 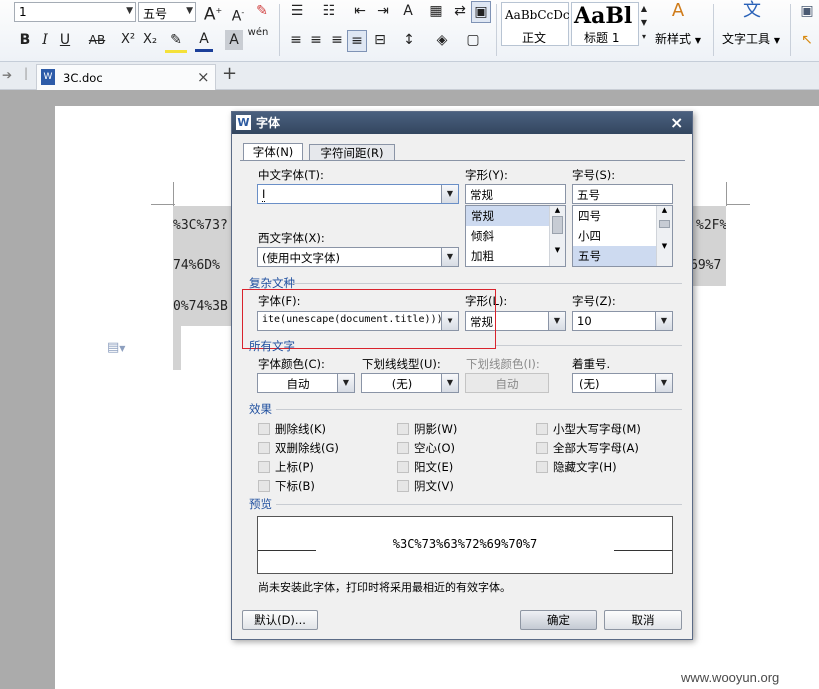 What do you see at coordinates (643, 620) in the screenshot?
I see `cancel-button: 取消` at bounding box center [643, 620].